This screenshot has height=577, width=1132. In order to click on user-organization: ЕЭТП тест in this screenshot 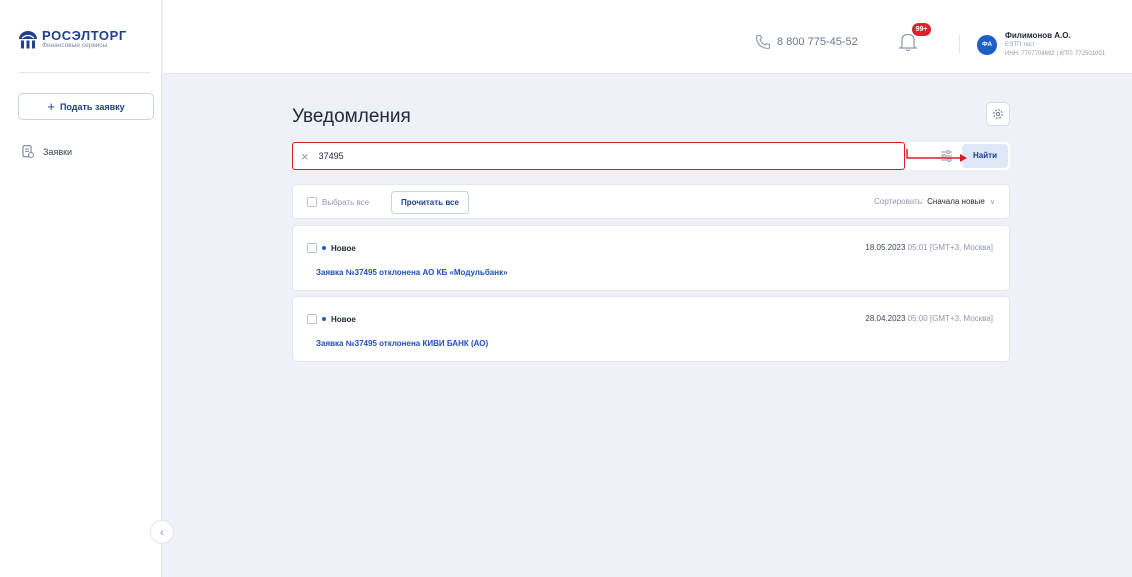, I will do `click(1020, 45)`.